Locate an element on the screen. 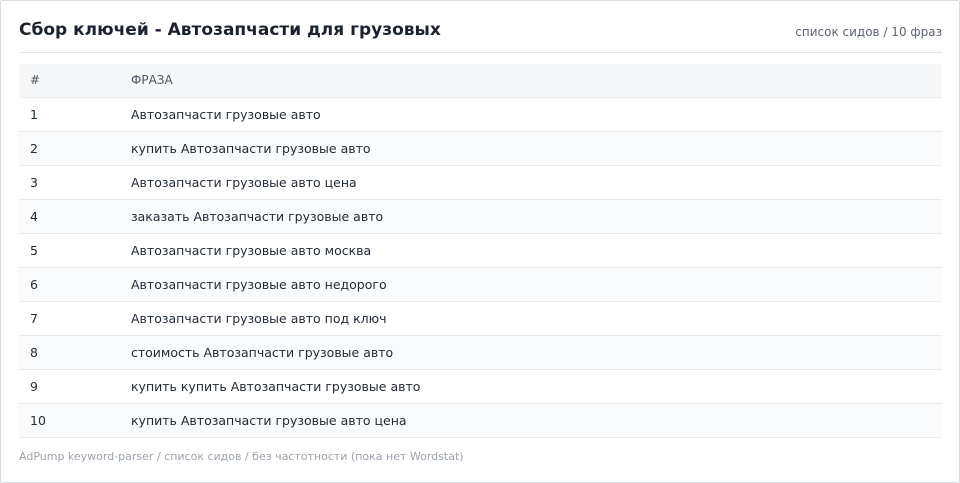 This screenshot has height=483, width=960. row-phrase: Автозапчасти грузовые авто недорого is located at coordinates (259, 284).